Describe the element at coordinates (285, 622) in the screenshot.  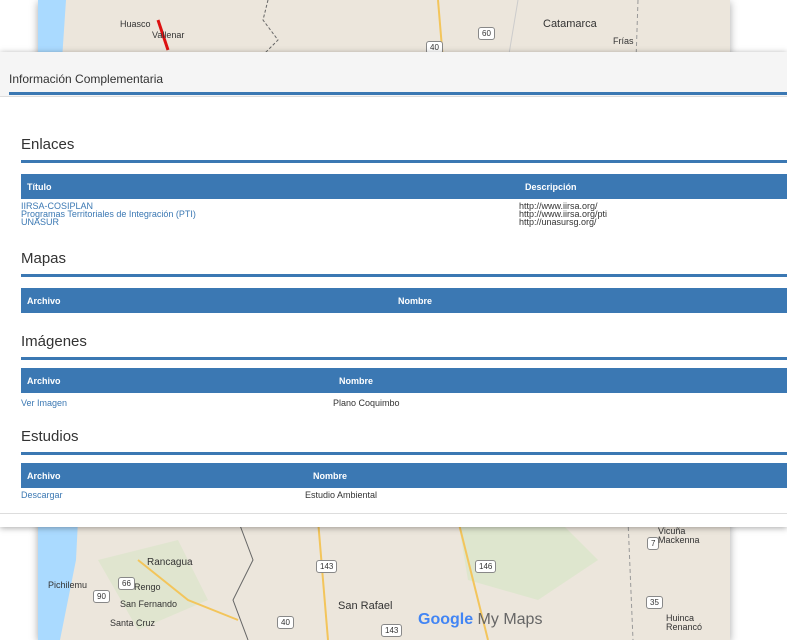
I see `road-shield-40-bottom: 40` at that location.